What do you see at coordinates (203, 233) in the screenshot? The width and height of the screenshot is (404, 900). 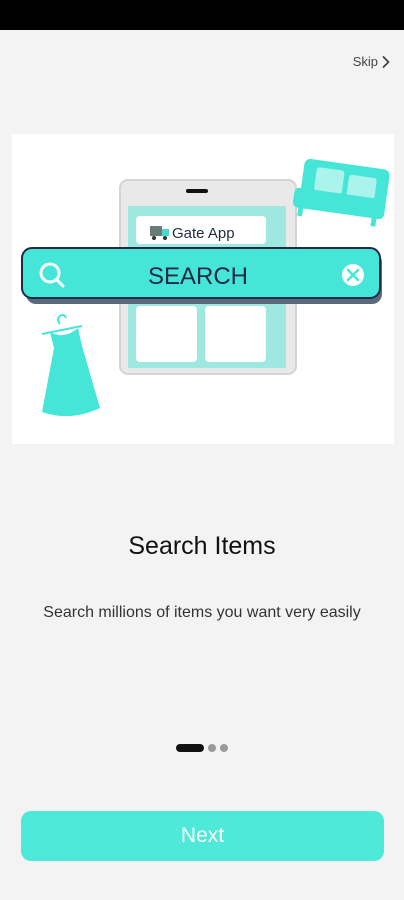 I see `app-name: Gate App` at bounding box center [203, 233].